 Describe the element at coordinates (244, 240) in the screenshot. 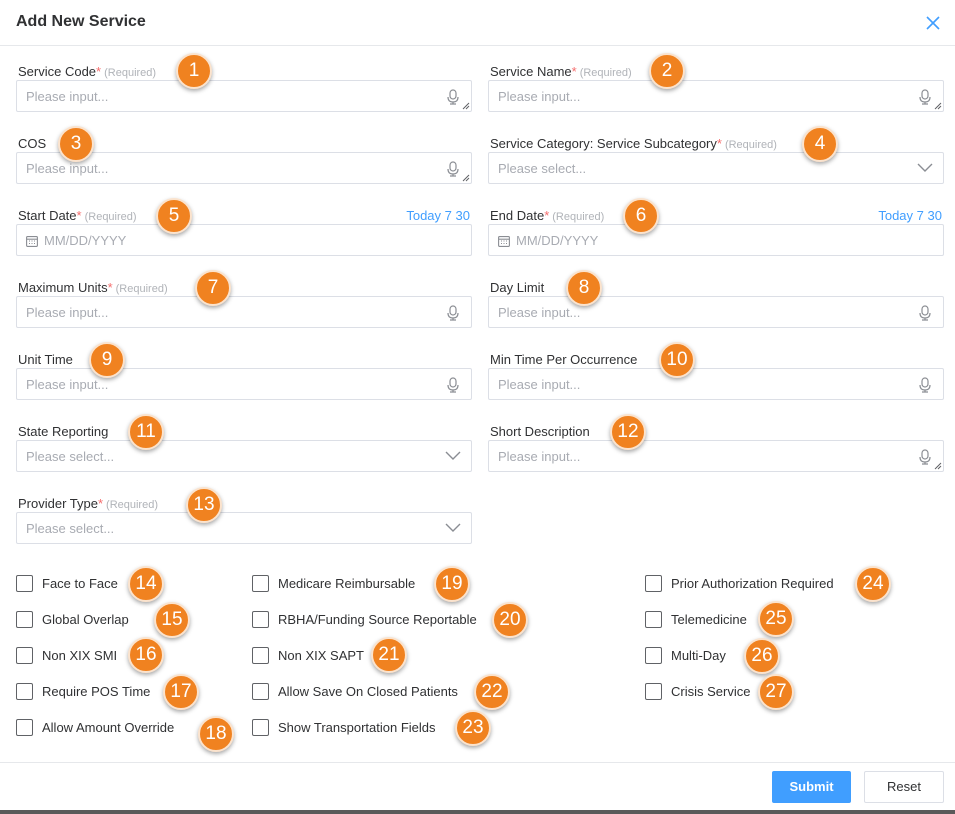

I see `start-date-input: MM/DD/YYYY` at that location.